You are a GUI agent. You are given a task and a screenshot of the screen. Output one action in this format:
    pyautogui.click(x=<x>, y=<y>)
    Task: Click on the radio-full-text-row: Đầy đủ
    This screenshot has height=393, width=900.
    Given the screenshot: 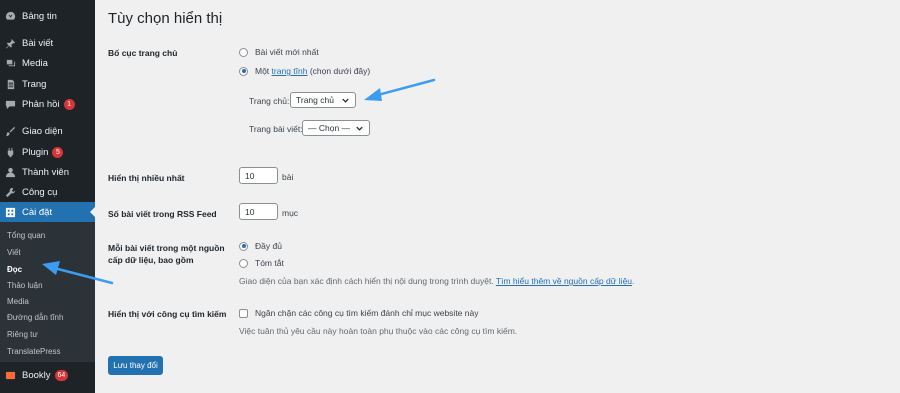 What is the action you would take?
    pyautogui.click(x=260, y=246)
    